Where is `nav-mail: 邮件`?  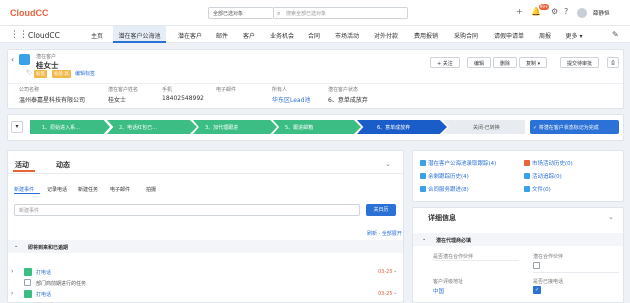 nav-mail: 邮件 is located at coordinates (222, 37).